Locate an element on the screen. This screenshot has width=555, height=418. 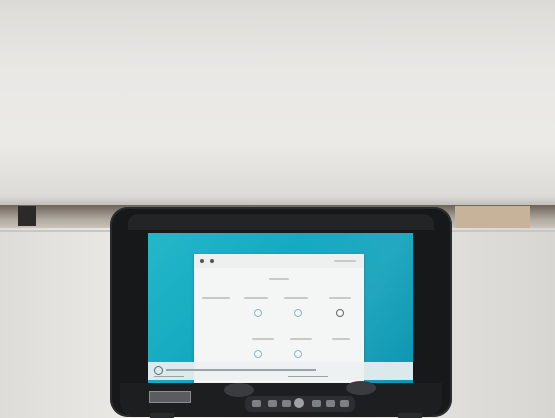
dialog-header is located at coordinates (279, 261).